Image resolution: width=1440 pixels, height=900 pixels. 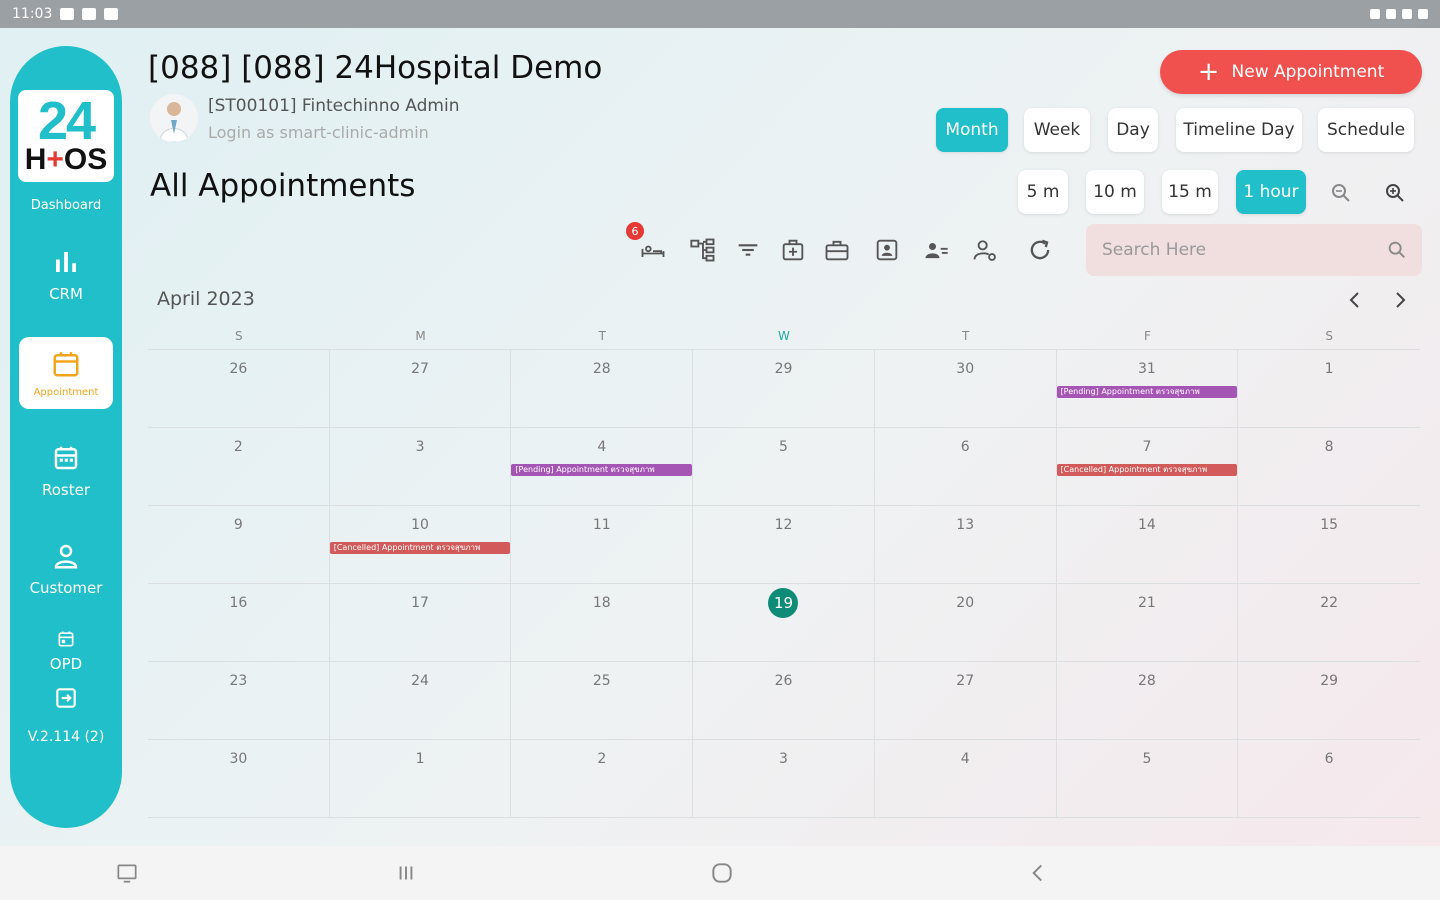 I want to click on date-number: 17, so click(x=420, y=603).